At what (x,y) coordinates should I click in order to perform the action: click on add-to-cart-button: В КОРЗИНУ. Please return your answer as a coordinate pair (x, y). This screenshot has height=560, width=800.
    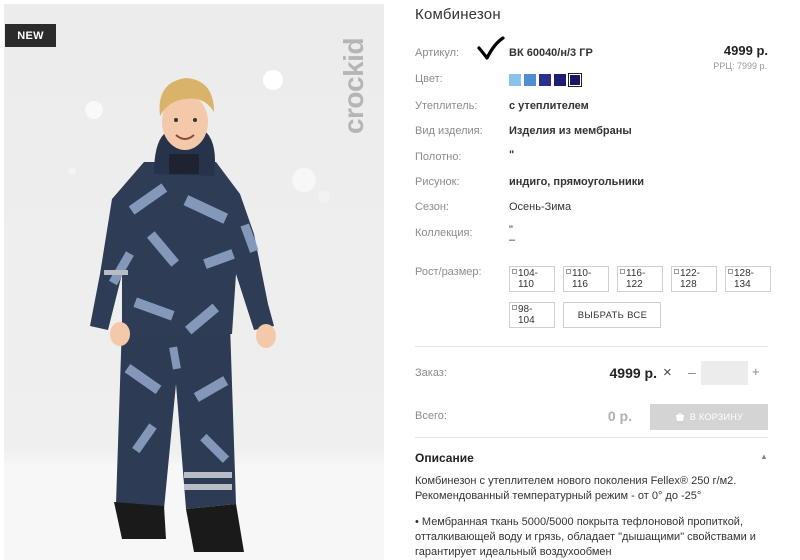
    Looking at the image, I should click on (709, 417).